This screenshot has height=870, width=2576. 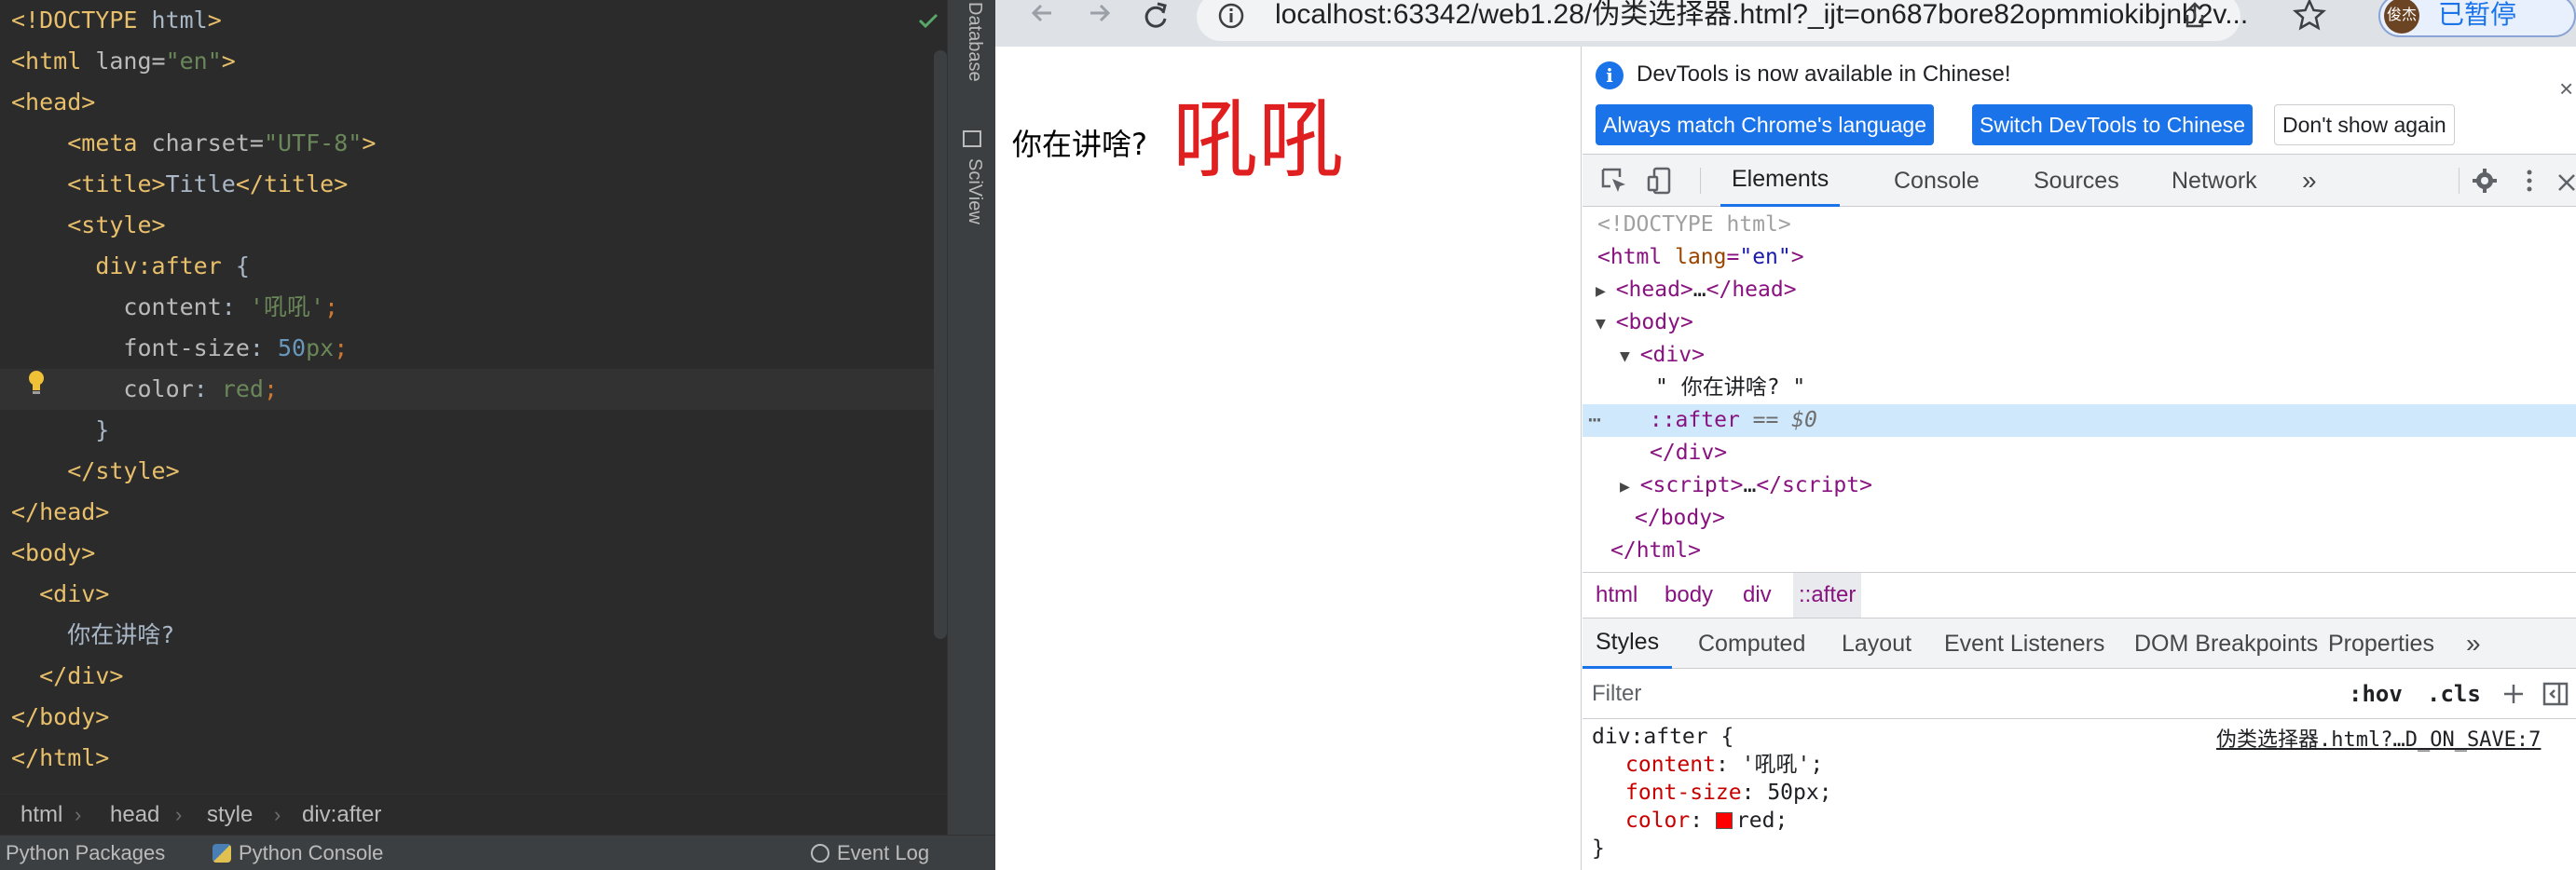 What do you see at coordinates (971, 417) in the screenshot?
I see `ide-right-tool-strip: Database SciView` at bounding box center [971, 417].